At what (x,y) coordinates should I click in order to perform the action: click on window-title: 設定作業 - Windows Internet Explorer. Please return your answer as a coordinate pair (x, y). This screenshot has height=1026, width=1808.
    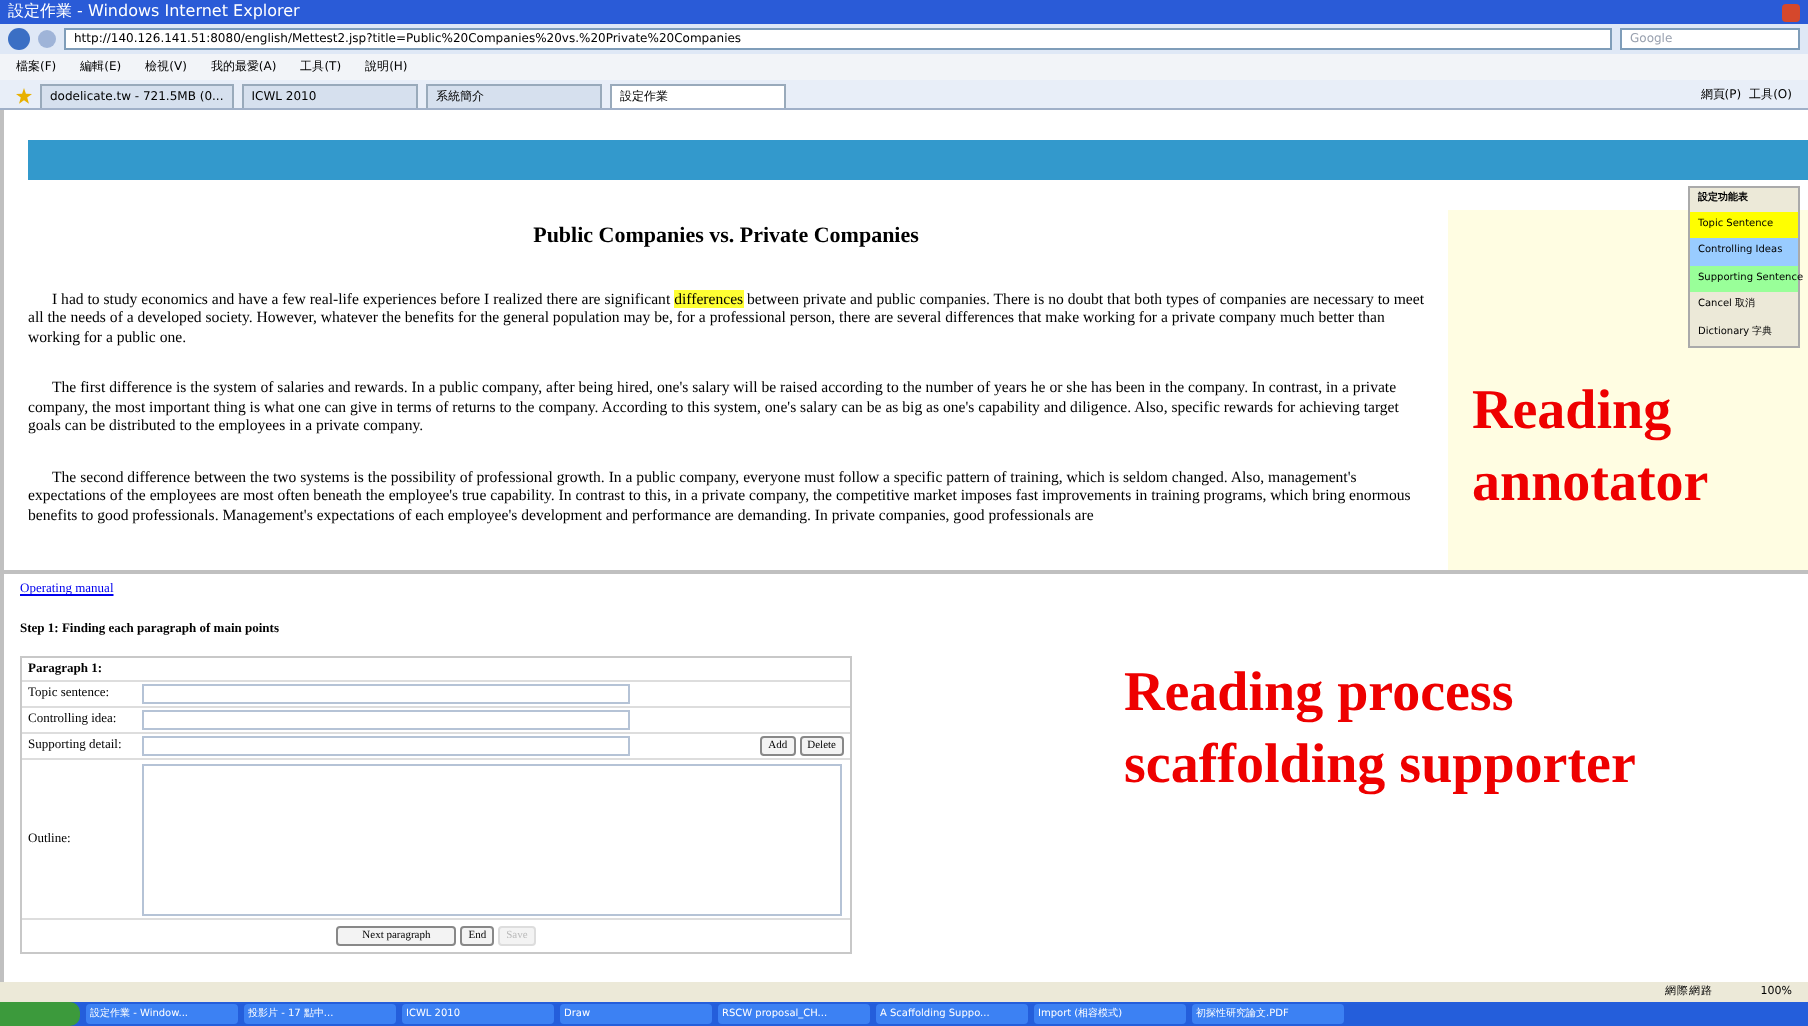
    Looking at the image, I should click on (154, 12).